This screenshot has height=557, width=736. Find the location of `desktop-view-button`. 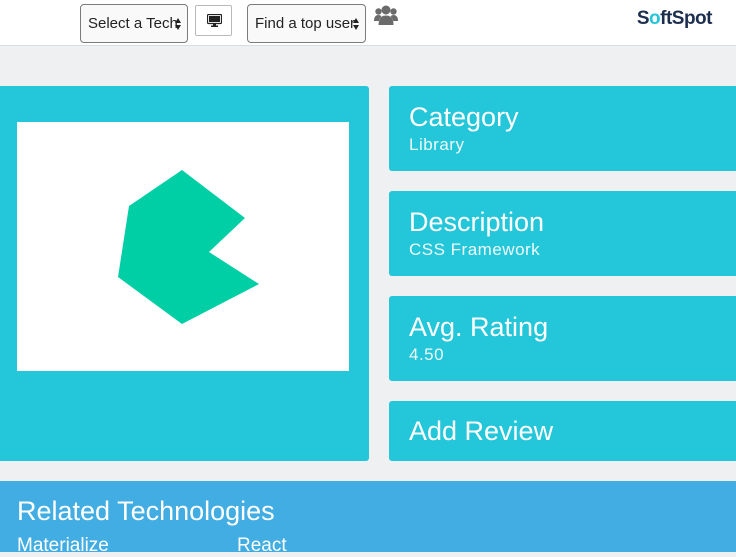

desktop-view-button is located at coordinates (213, 20).